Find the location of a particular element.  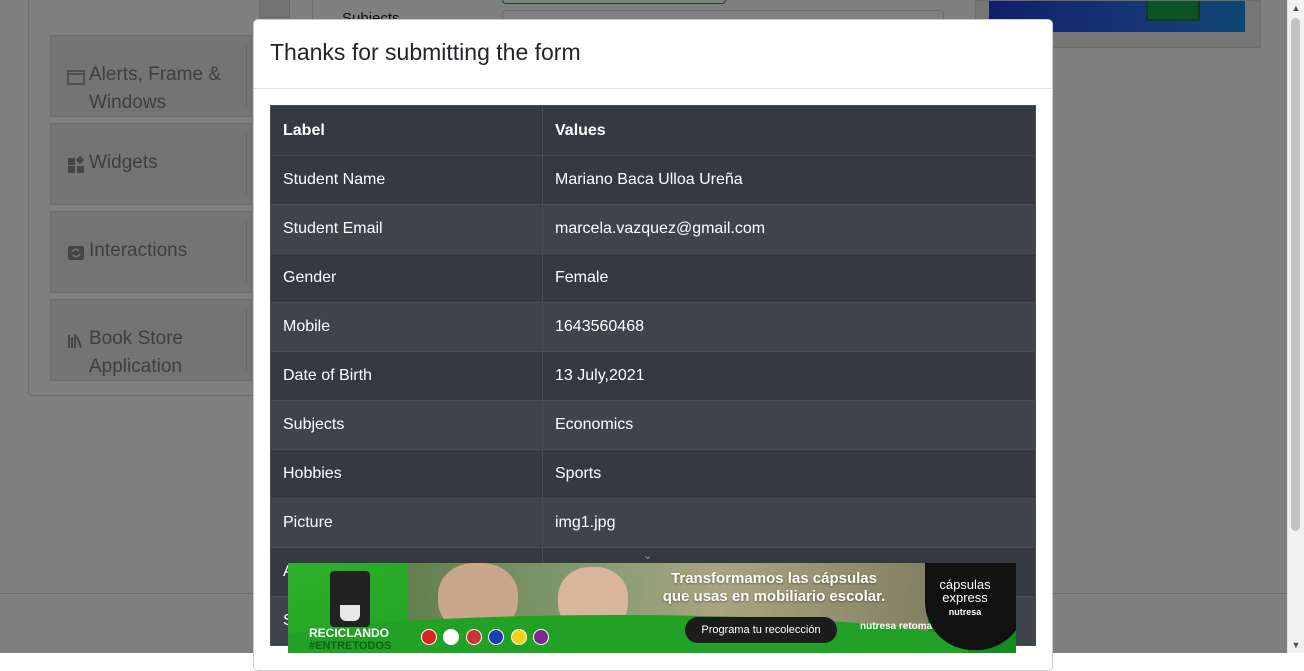

scroll-up-icon: ▲ is located at coordinates (1296, 8).